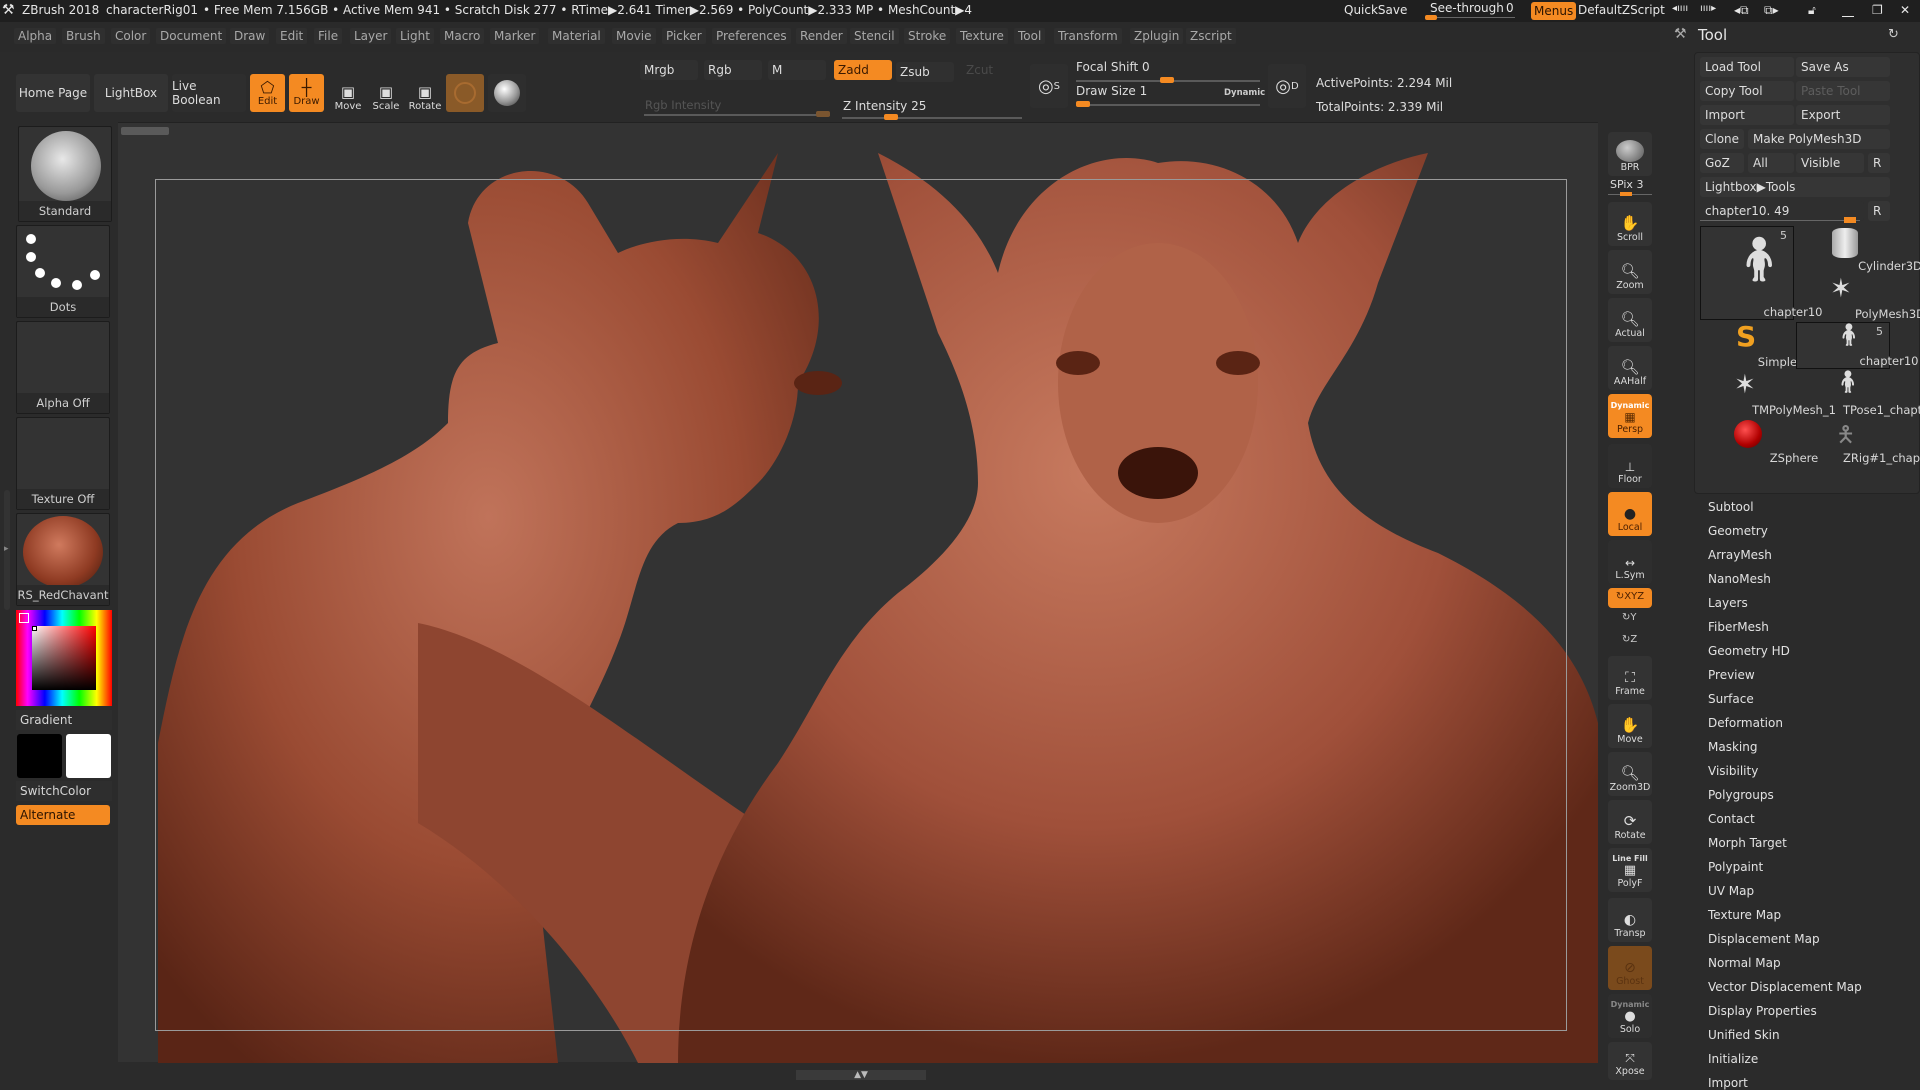  What do you see at coordinates (576, 36) in the screenshot?
I see `menu-material: Material` at bounding box center [576, 36].